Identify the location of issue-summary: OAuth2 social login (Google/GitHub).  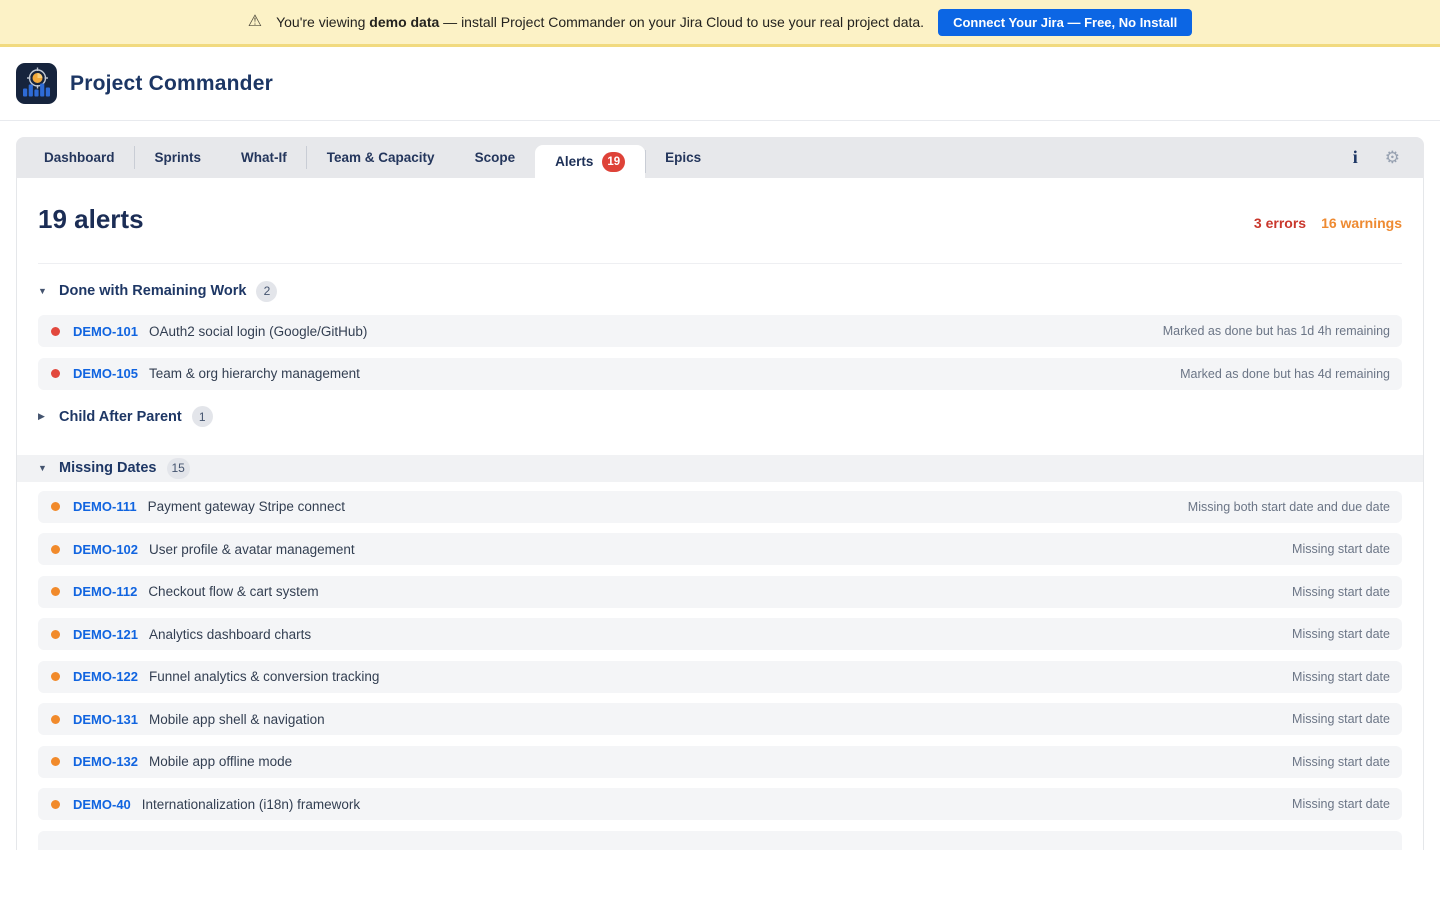
(258, 331).